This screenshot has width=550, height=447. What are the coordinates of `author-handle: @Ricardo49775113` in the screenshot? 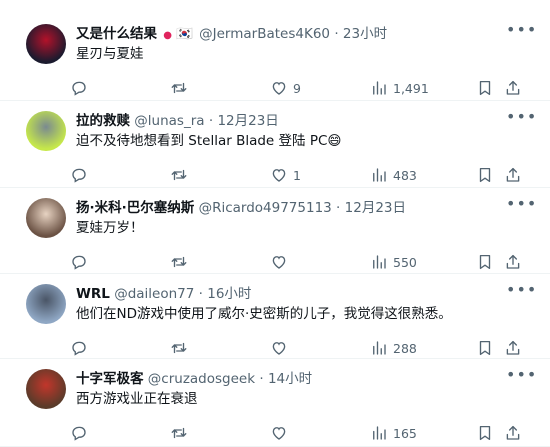 It's located at (265, 208).